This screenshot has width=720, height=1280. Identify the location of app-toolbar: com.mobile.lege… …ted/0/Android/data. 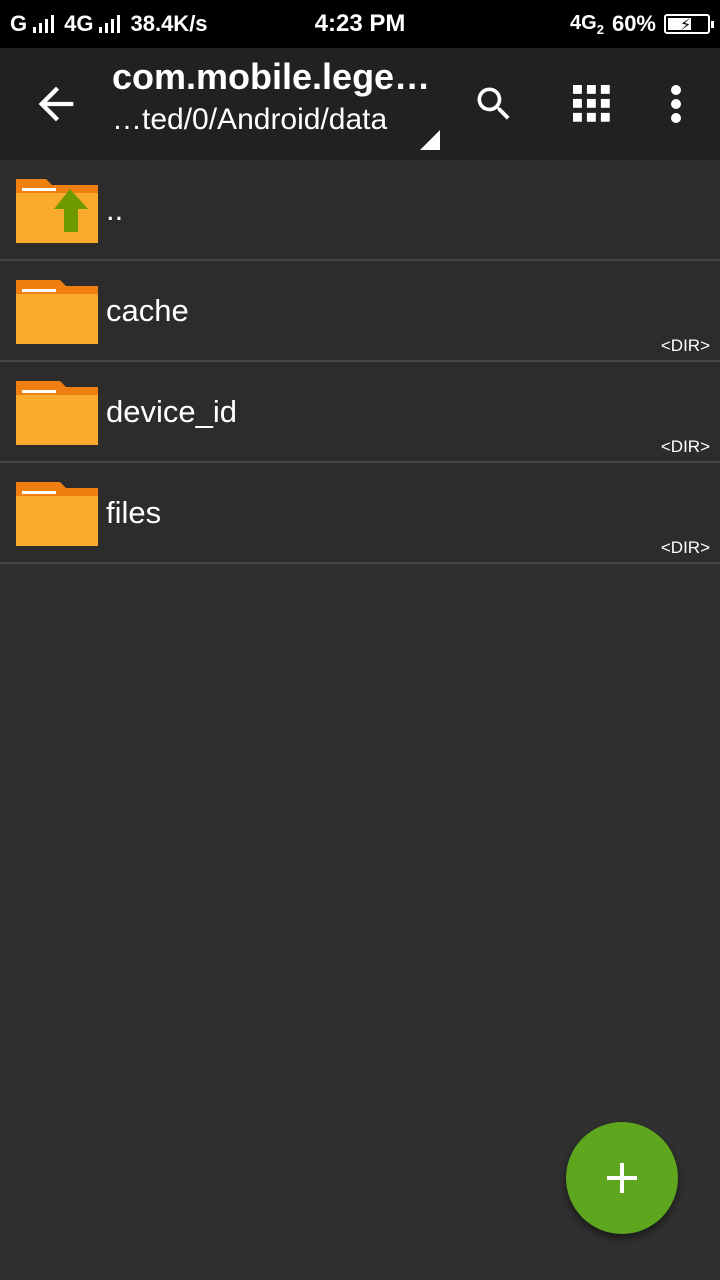
(360, 104).